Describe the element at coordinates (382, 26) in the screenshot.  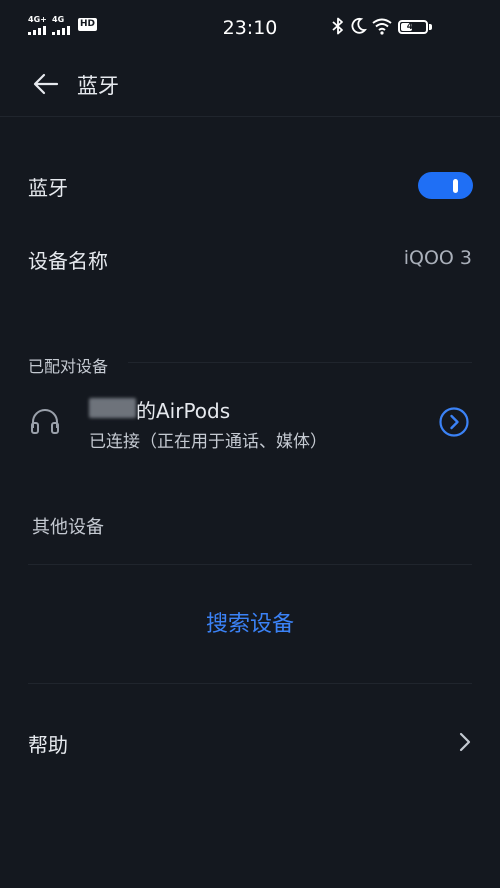
I see `wifi-icon` at that location.